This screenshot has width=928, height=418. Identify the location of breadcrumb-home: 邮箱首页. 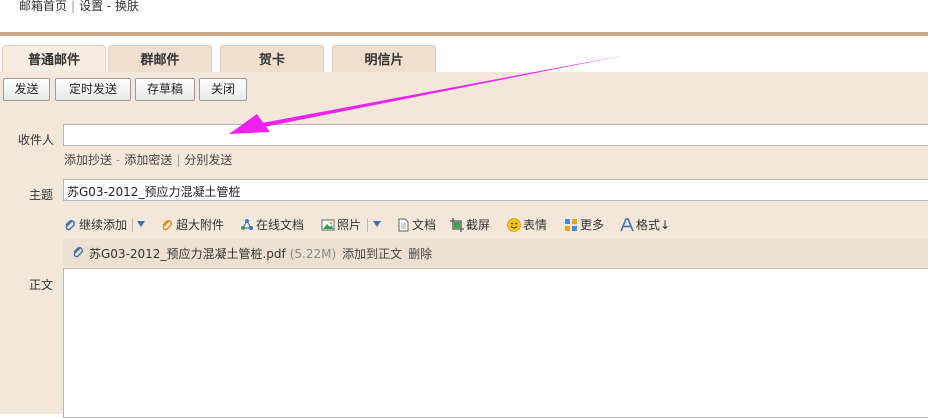
(43, 6).